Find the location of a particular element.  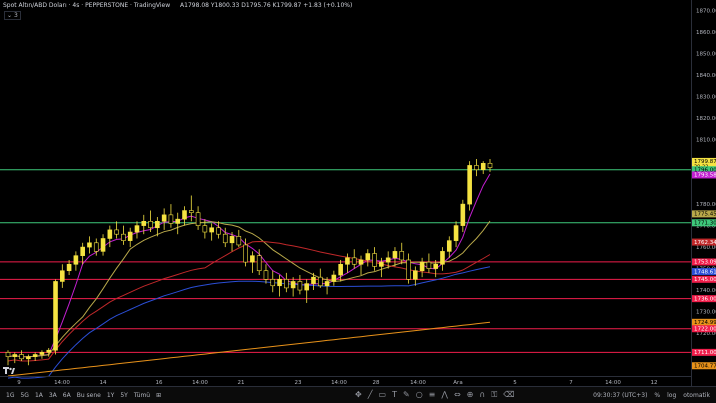

range-button: 1A is located at coordinates (39, 395).